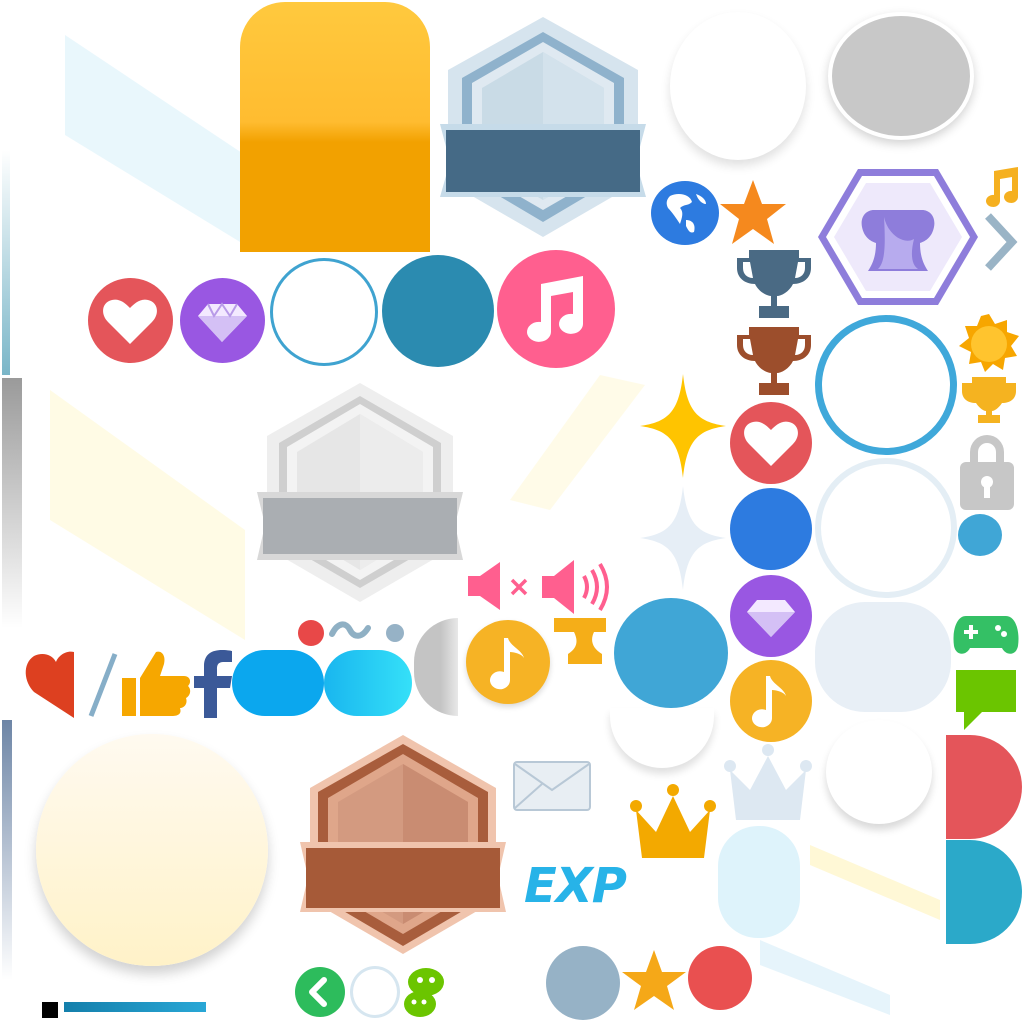 This screenshot has height=1024, width=1024. What do you see at coordinates (583, 983) in the screenshot?
I see `gray-blue-circle` at bounding box center [583, 983].